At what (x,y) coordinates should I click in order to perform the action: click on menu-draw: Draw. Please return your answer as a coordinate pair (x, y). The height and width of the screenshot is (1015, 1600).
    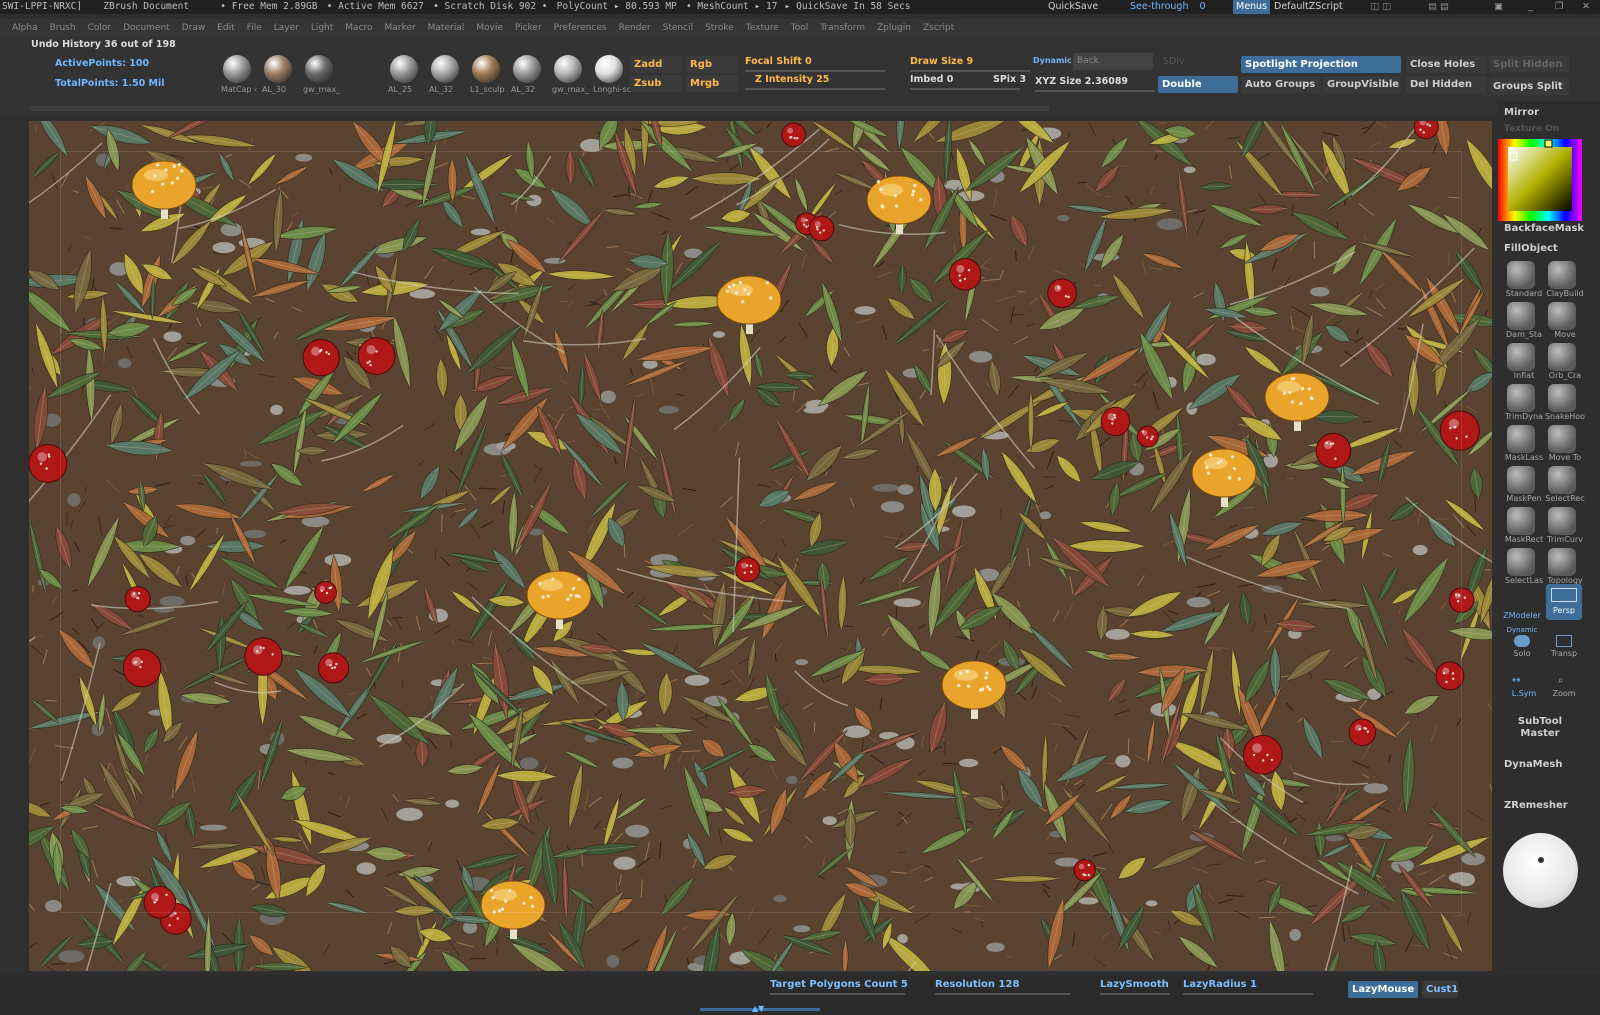
    Looking at the image, I should click on (194, 28).